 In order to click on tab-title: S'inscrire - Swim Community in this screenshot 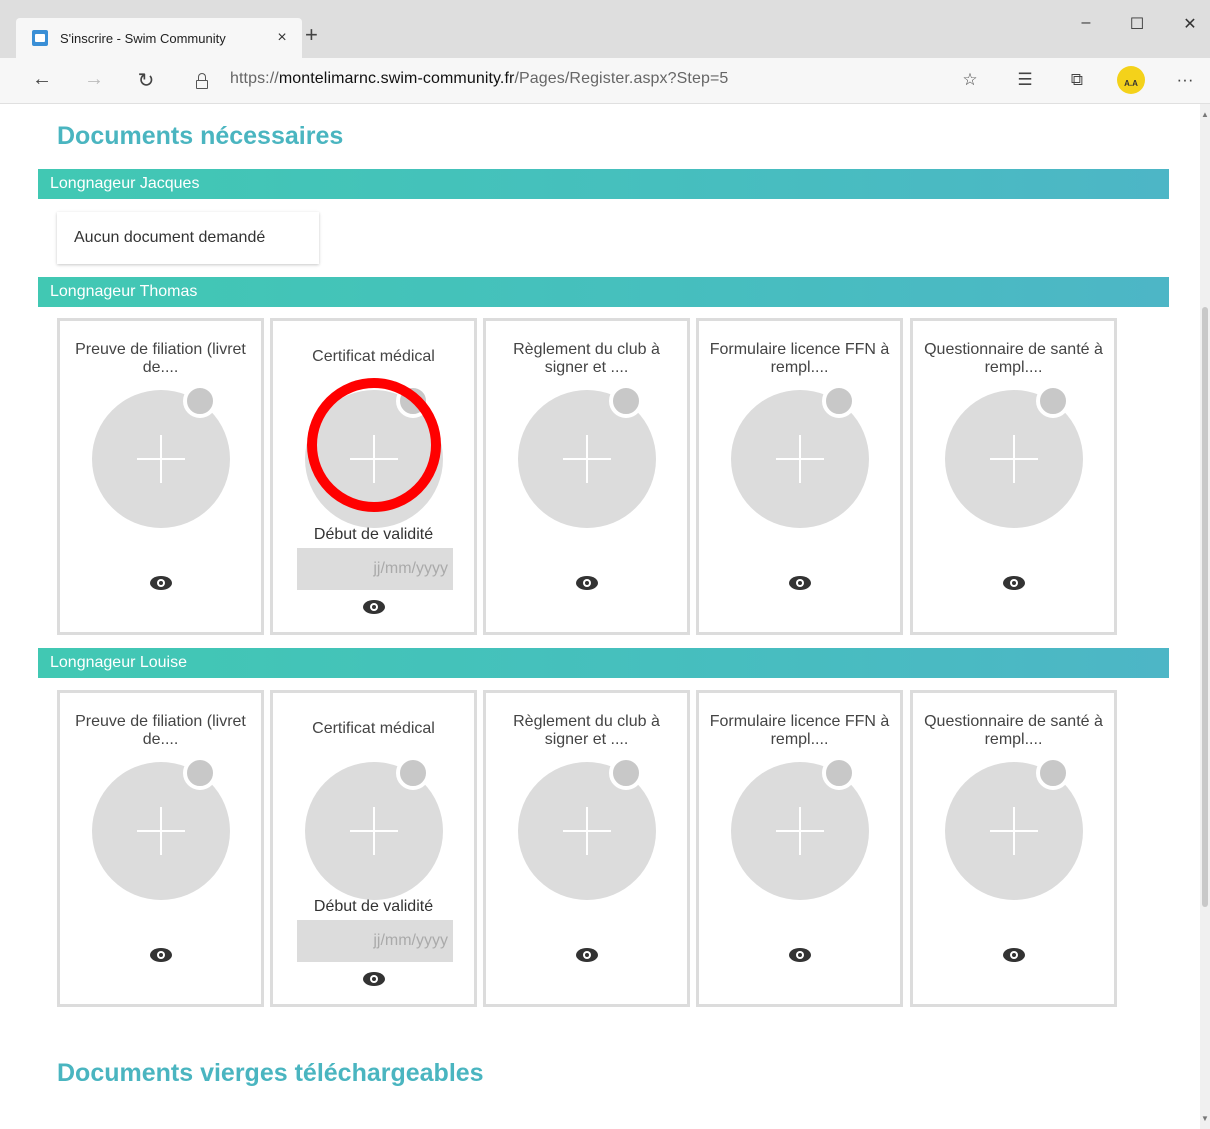, I will do `click(143, 38)`.